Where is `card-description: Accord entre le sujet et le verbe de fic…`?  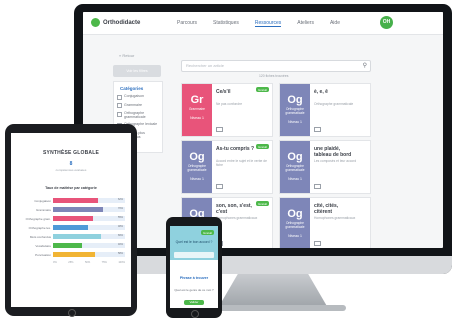 card-description: Accord entre le sujet et le verbe de fic… is located at coordinates (241, 163).